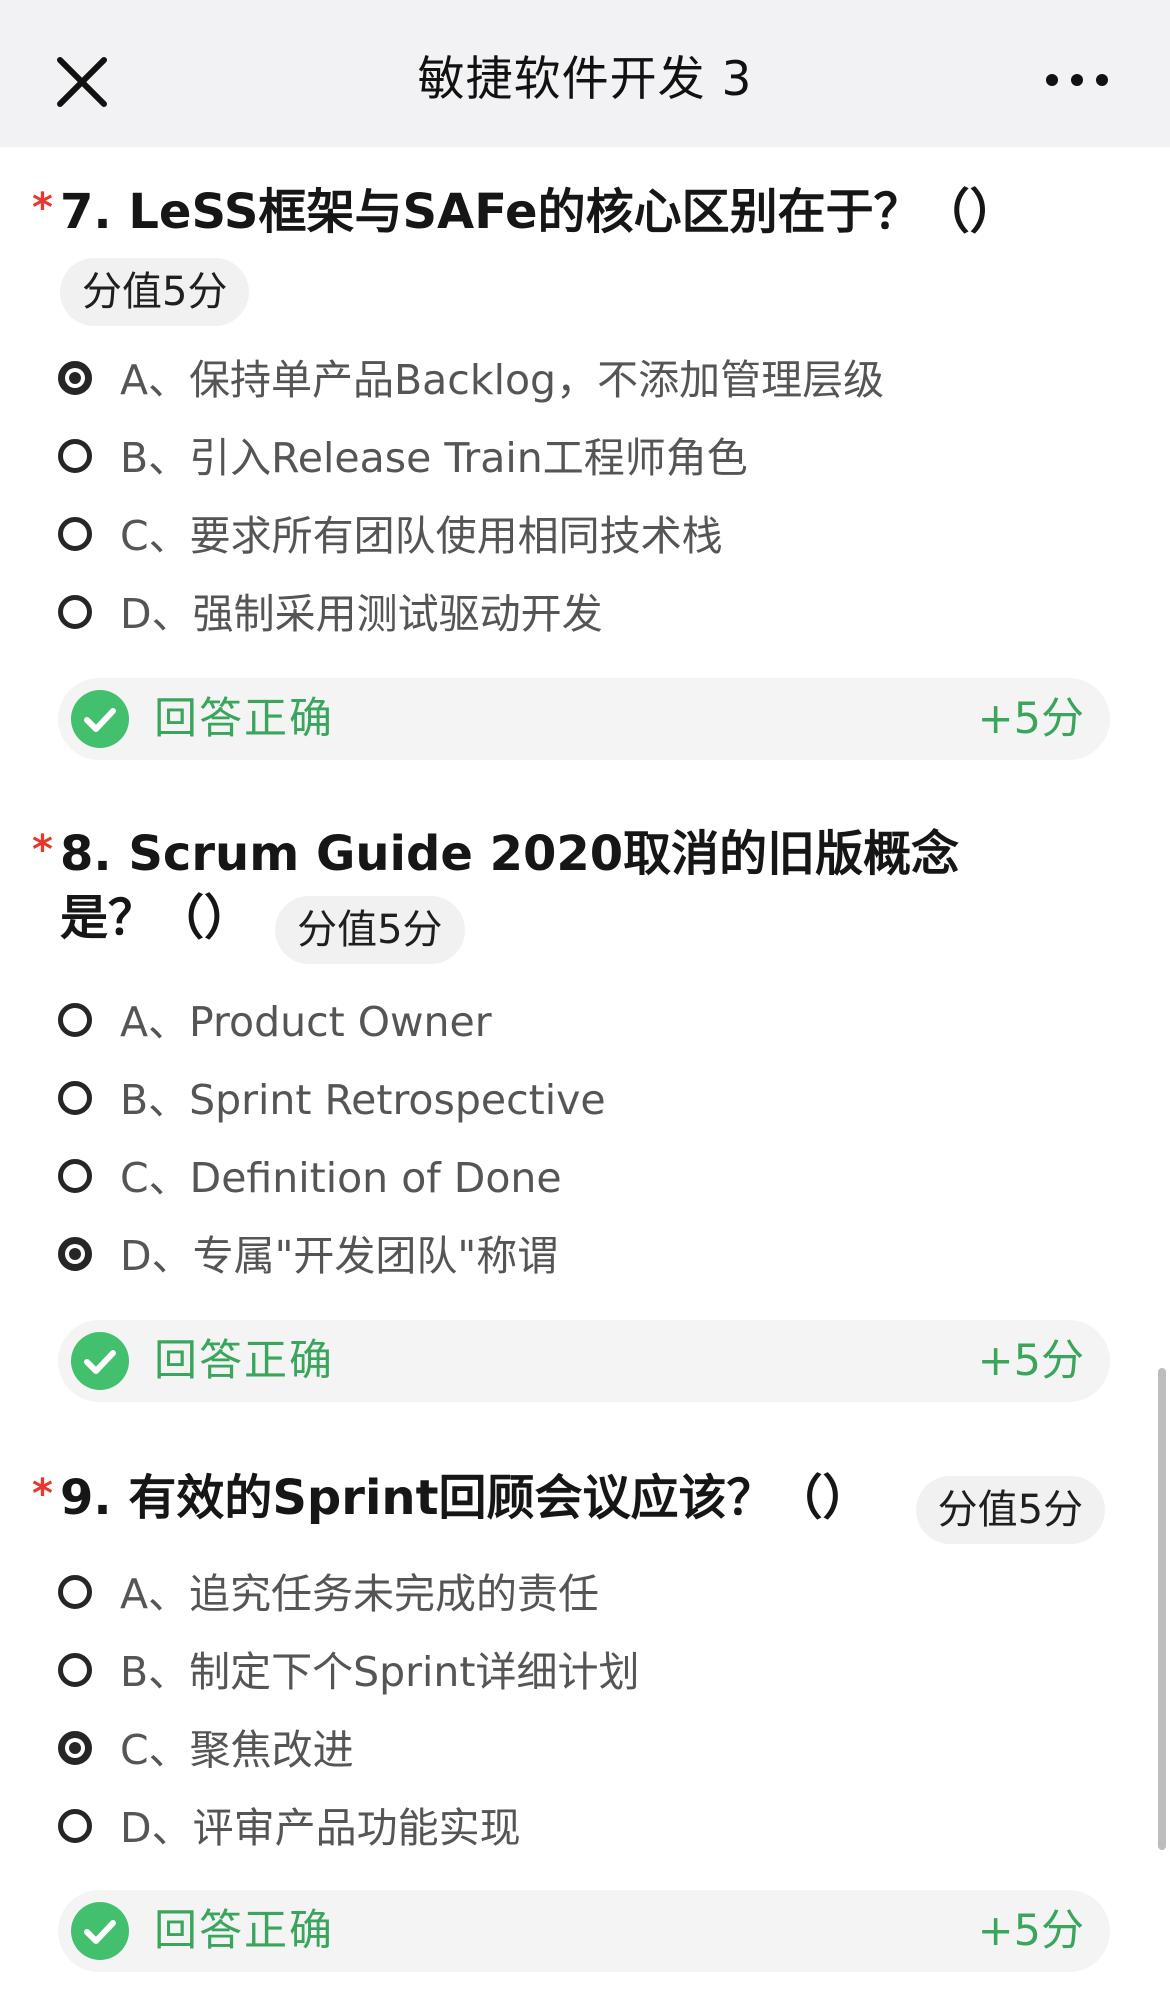 The image size is (1170, 2013). Describe the element at coordinates (341, 1178) in the screenshot. I see `option-label: C、Definition of Done` at that location.